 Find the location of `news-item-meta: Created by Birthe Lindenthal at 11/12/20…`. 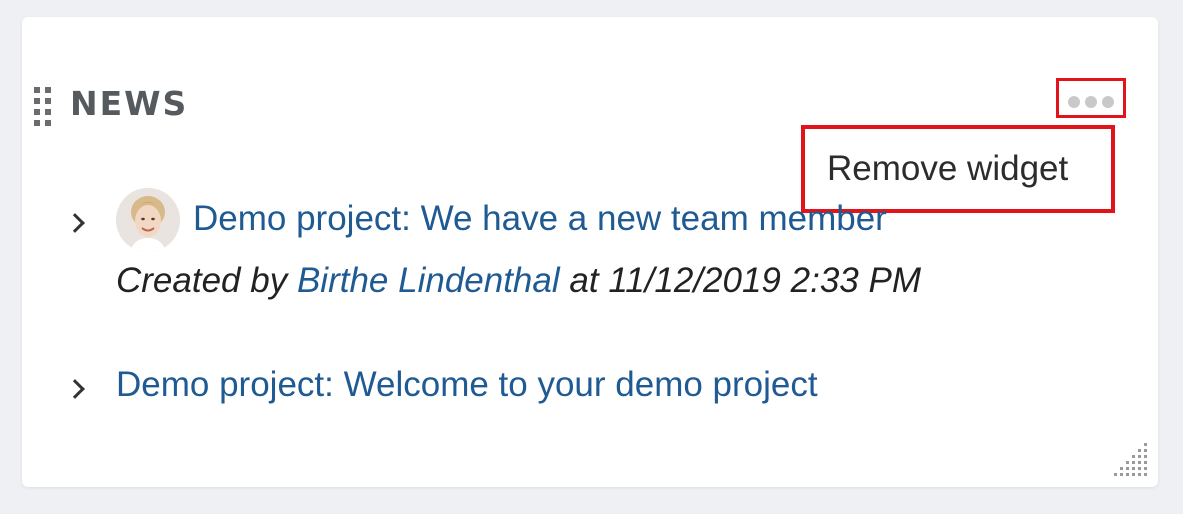

news-item-meta: Created by Birthe Lindenthal at 11/12/20… is located at coordinates (518, 281).